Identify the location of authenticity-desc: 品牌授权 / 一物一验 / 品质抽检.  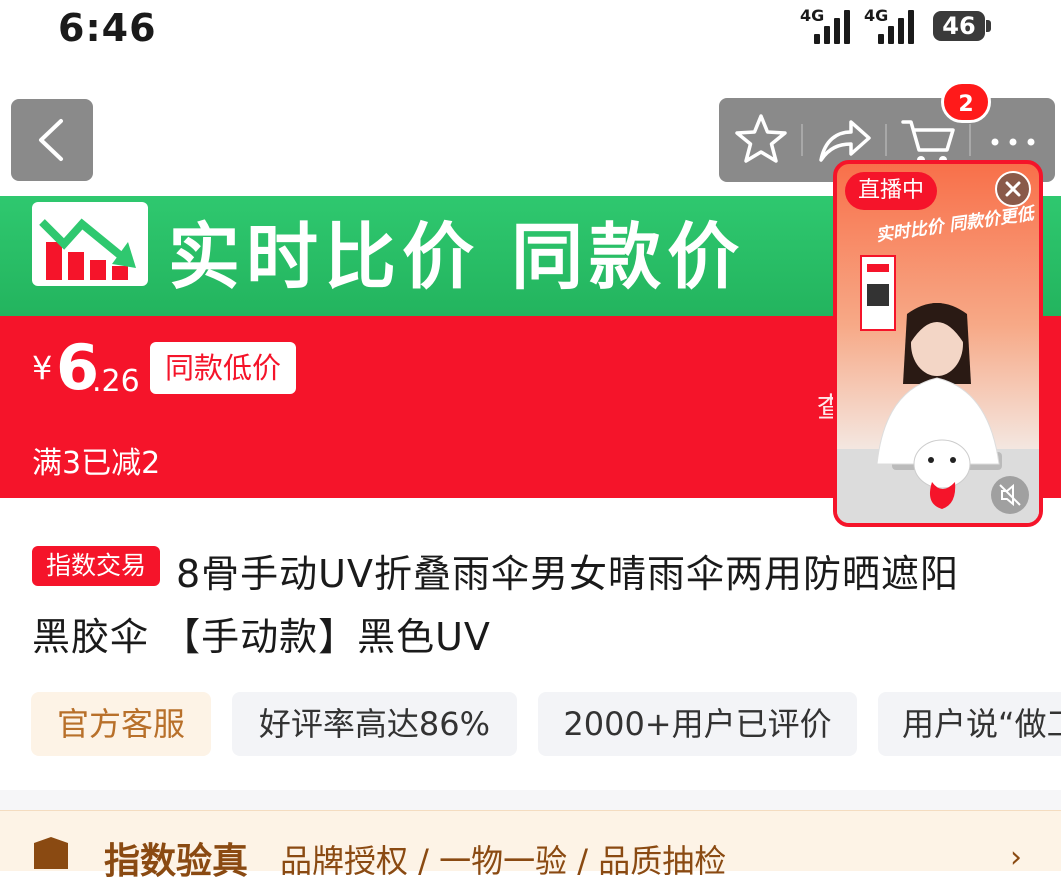
(503, 861).